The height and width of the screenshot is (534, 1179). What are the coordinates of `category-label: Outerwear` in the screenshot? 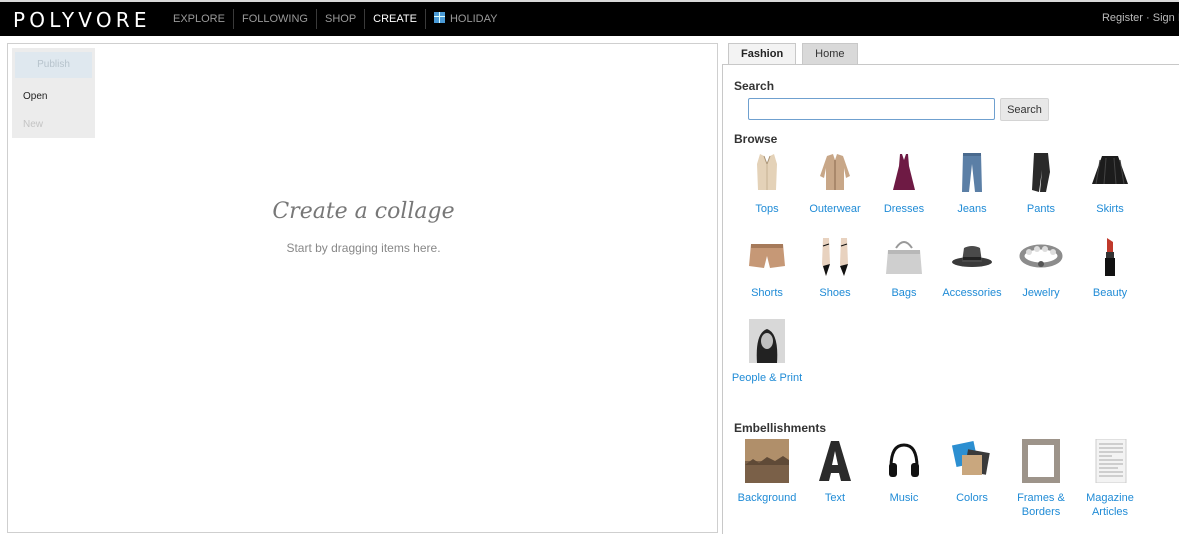 It's located at (835, 209).